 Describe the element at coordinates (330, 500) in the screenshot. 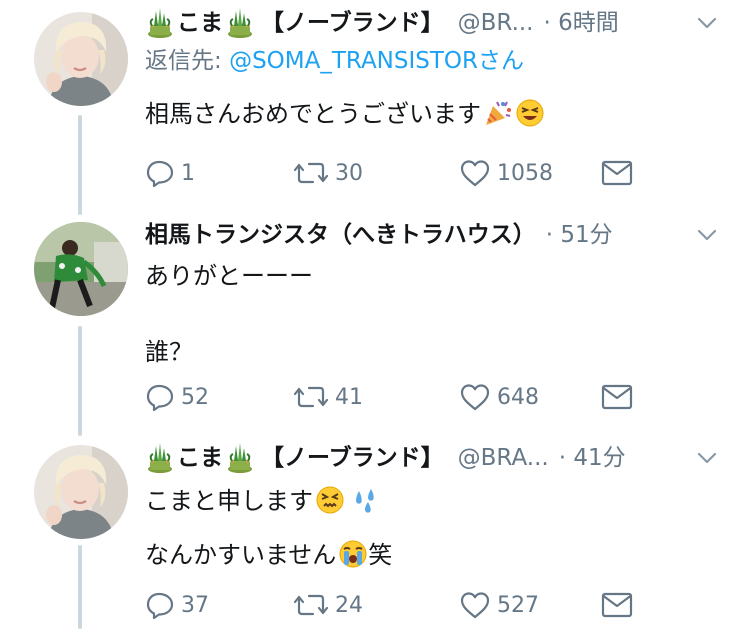

I see `confounded-face-emoji-icon` at that location.